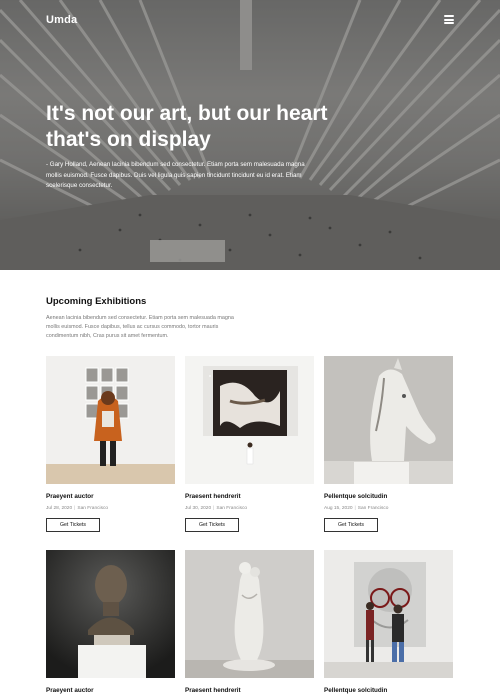 This screenshot has width=500, height=700. I want to click on exhibition-meta: Jul 28, 2020 | San Francisco, so click(77, 508).